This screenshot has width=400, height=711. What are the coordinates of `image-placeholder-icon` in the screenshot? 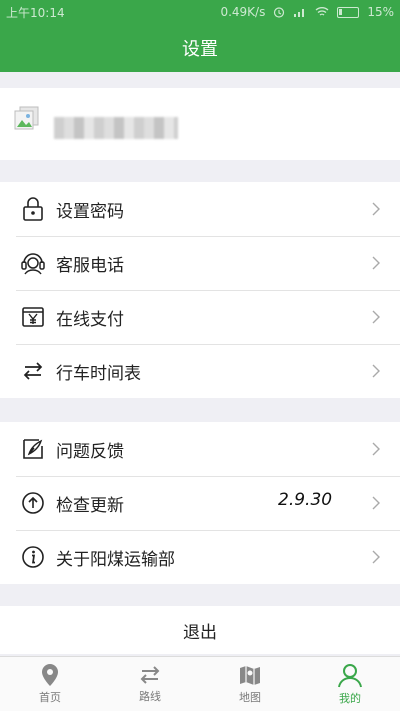 It's located at (27, 119).